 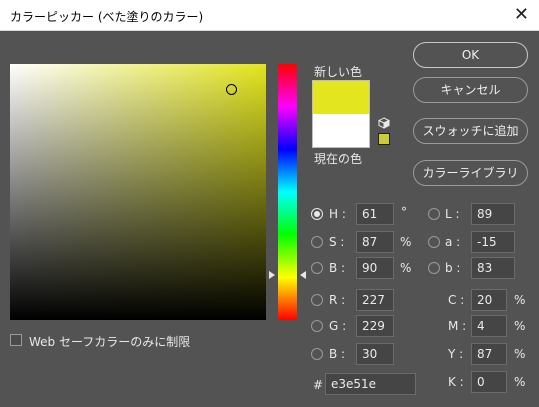 I want to click on red-input: 227, so click(x=375, y=300).